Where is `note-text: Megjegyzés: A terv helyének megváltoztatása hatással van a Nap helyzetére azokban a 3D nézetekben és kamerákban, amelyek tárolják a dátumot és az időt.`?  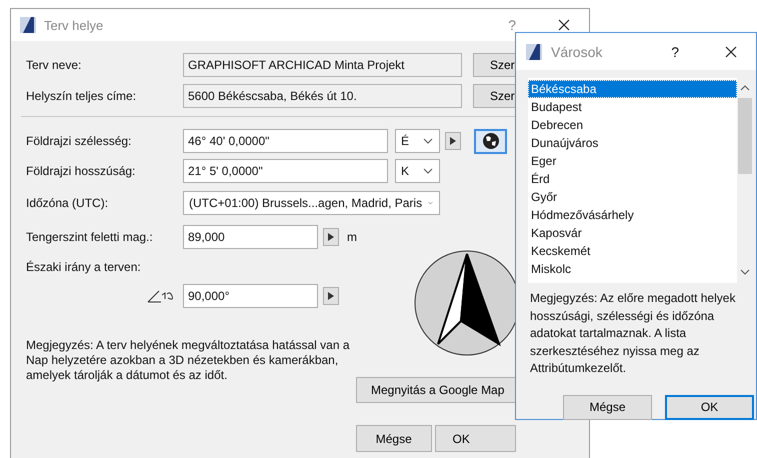 note-text: Megjegyzés: A terv helyének megváltoztatása hatással van a Nap helyzetére azokban a 3D nézetekben és kamerákban, amelyek tárolják a dátumot és az időt. is located at coordinates (188, 360).